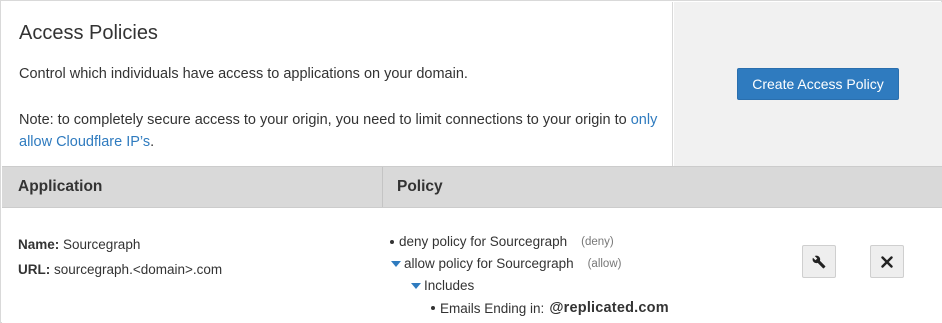 The height and width of the screenshot is (323, 942). I want to click on note-suffix: ., so click(152, 142).